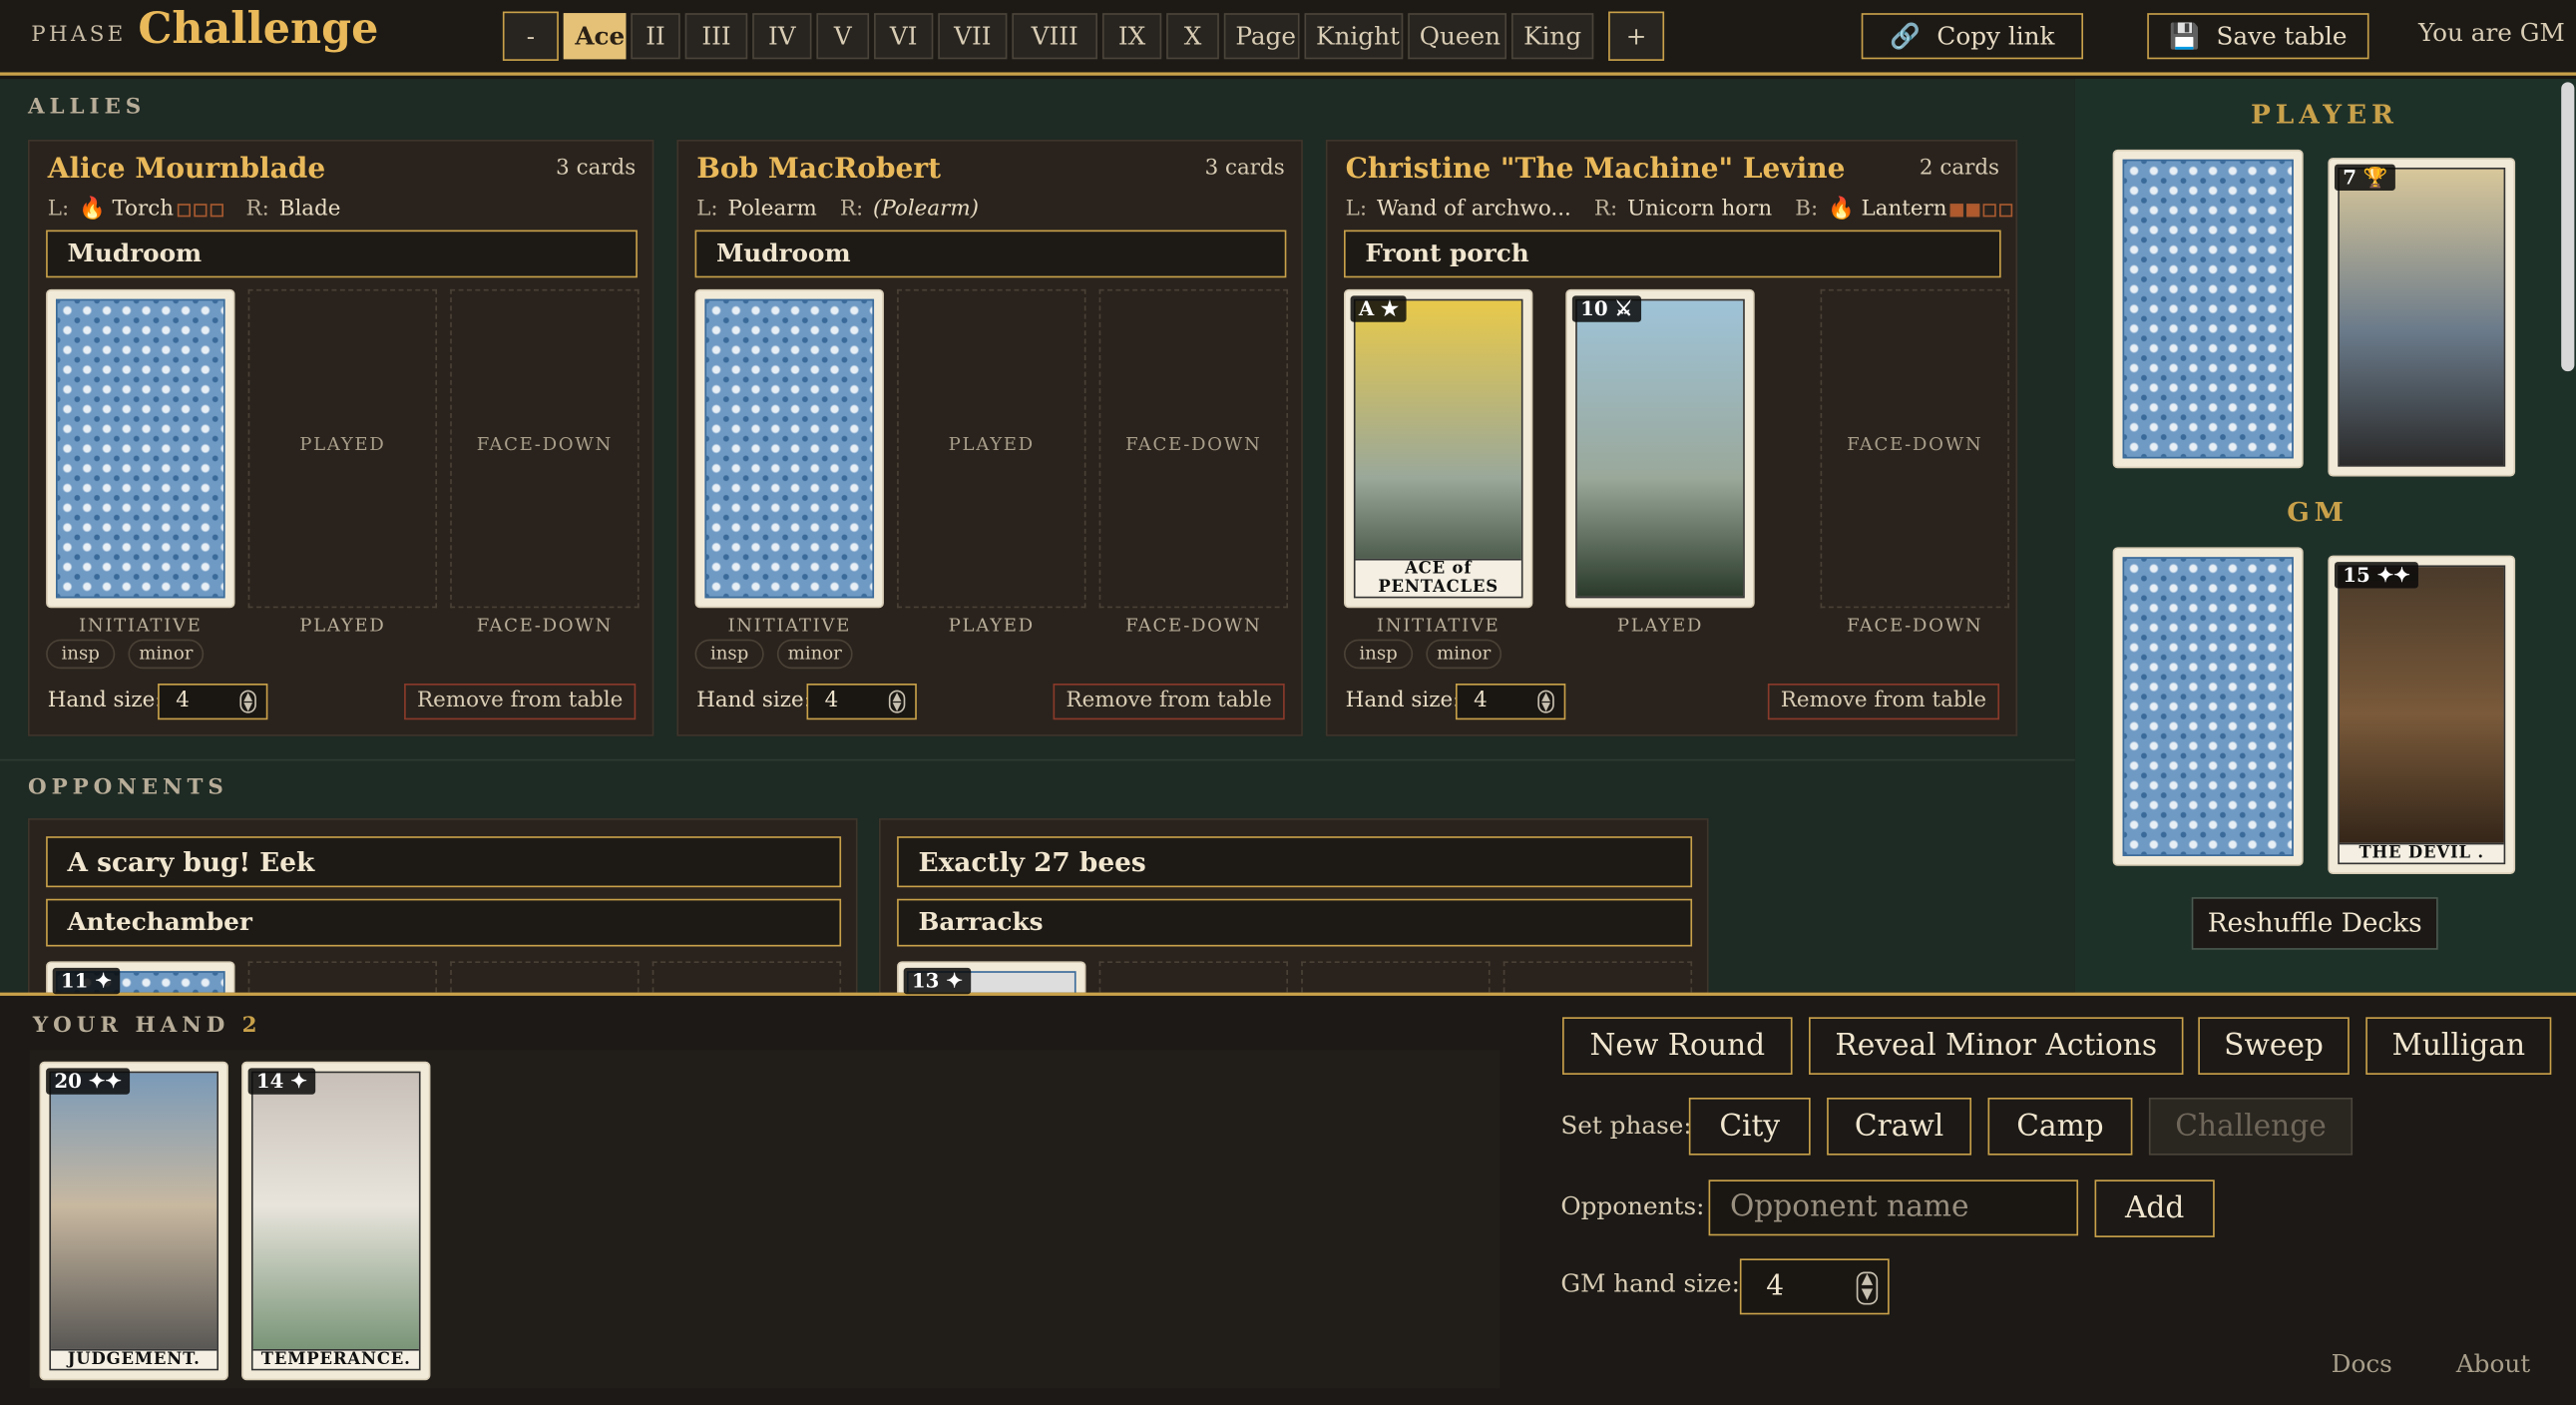 This screenshot has width=2576, height=1405. What do you see at coordinates (2251, 1126) in the screenshot?
I see `phase-challenge-button: Challenge` at bounding box center [2251, 1126].